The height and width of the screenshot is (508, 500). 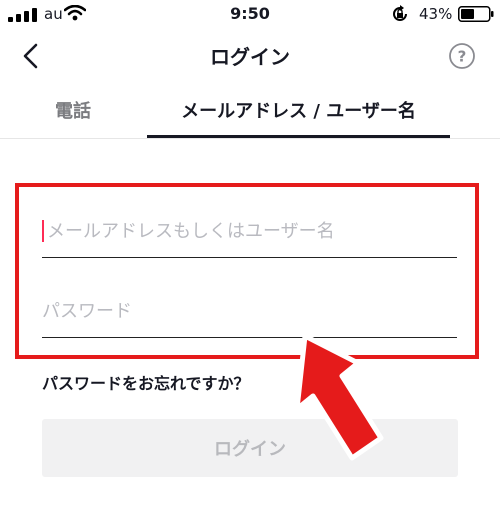 I want to click on status-bar: au 9:50 43%, so click(x=250, y=15).